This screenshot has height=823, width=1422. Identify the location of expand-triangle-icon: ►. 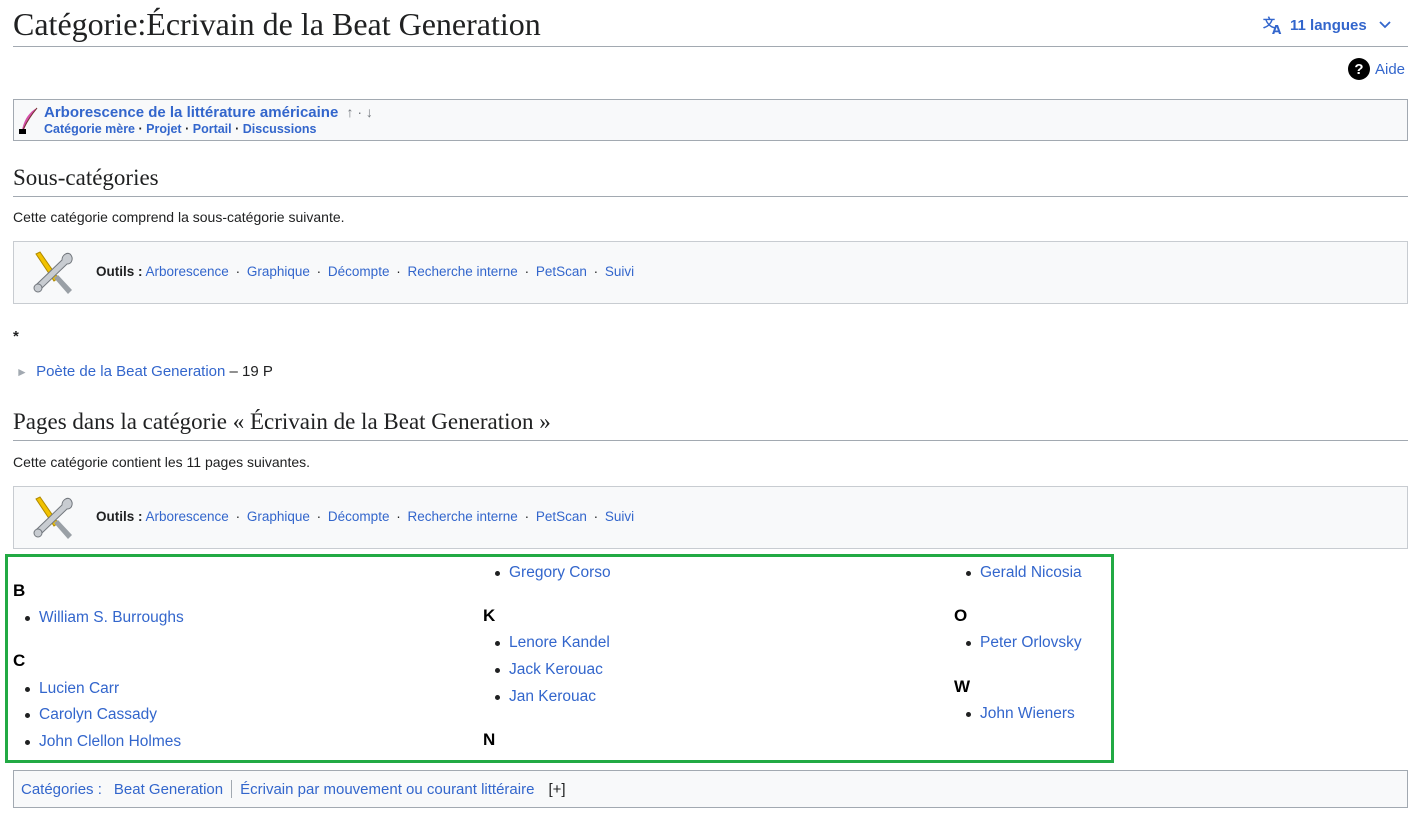
(22, 372).